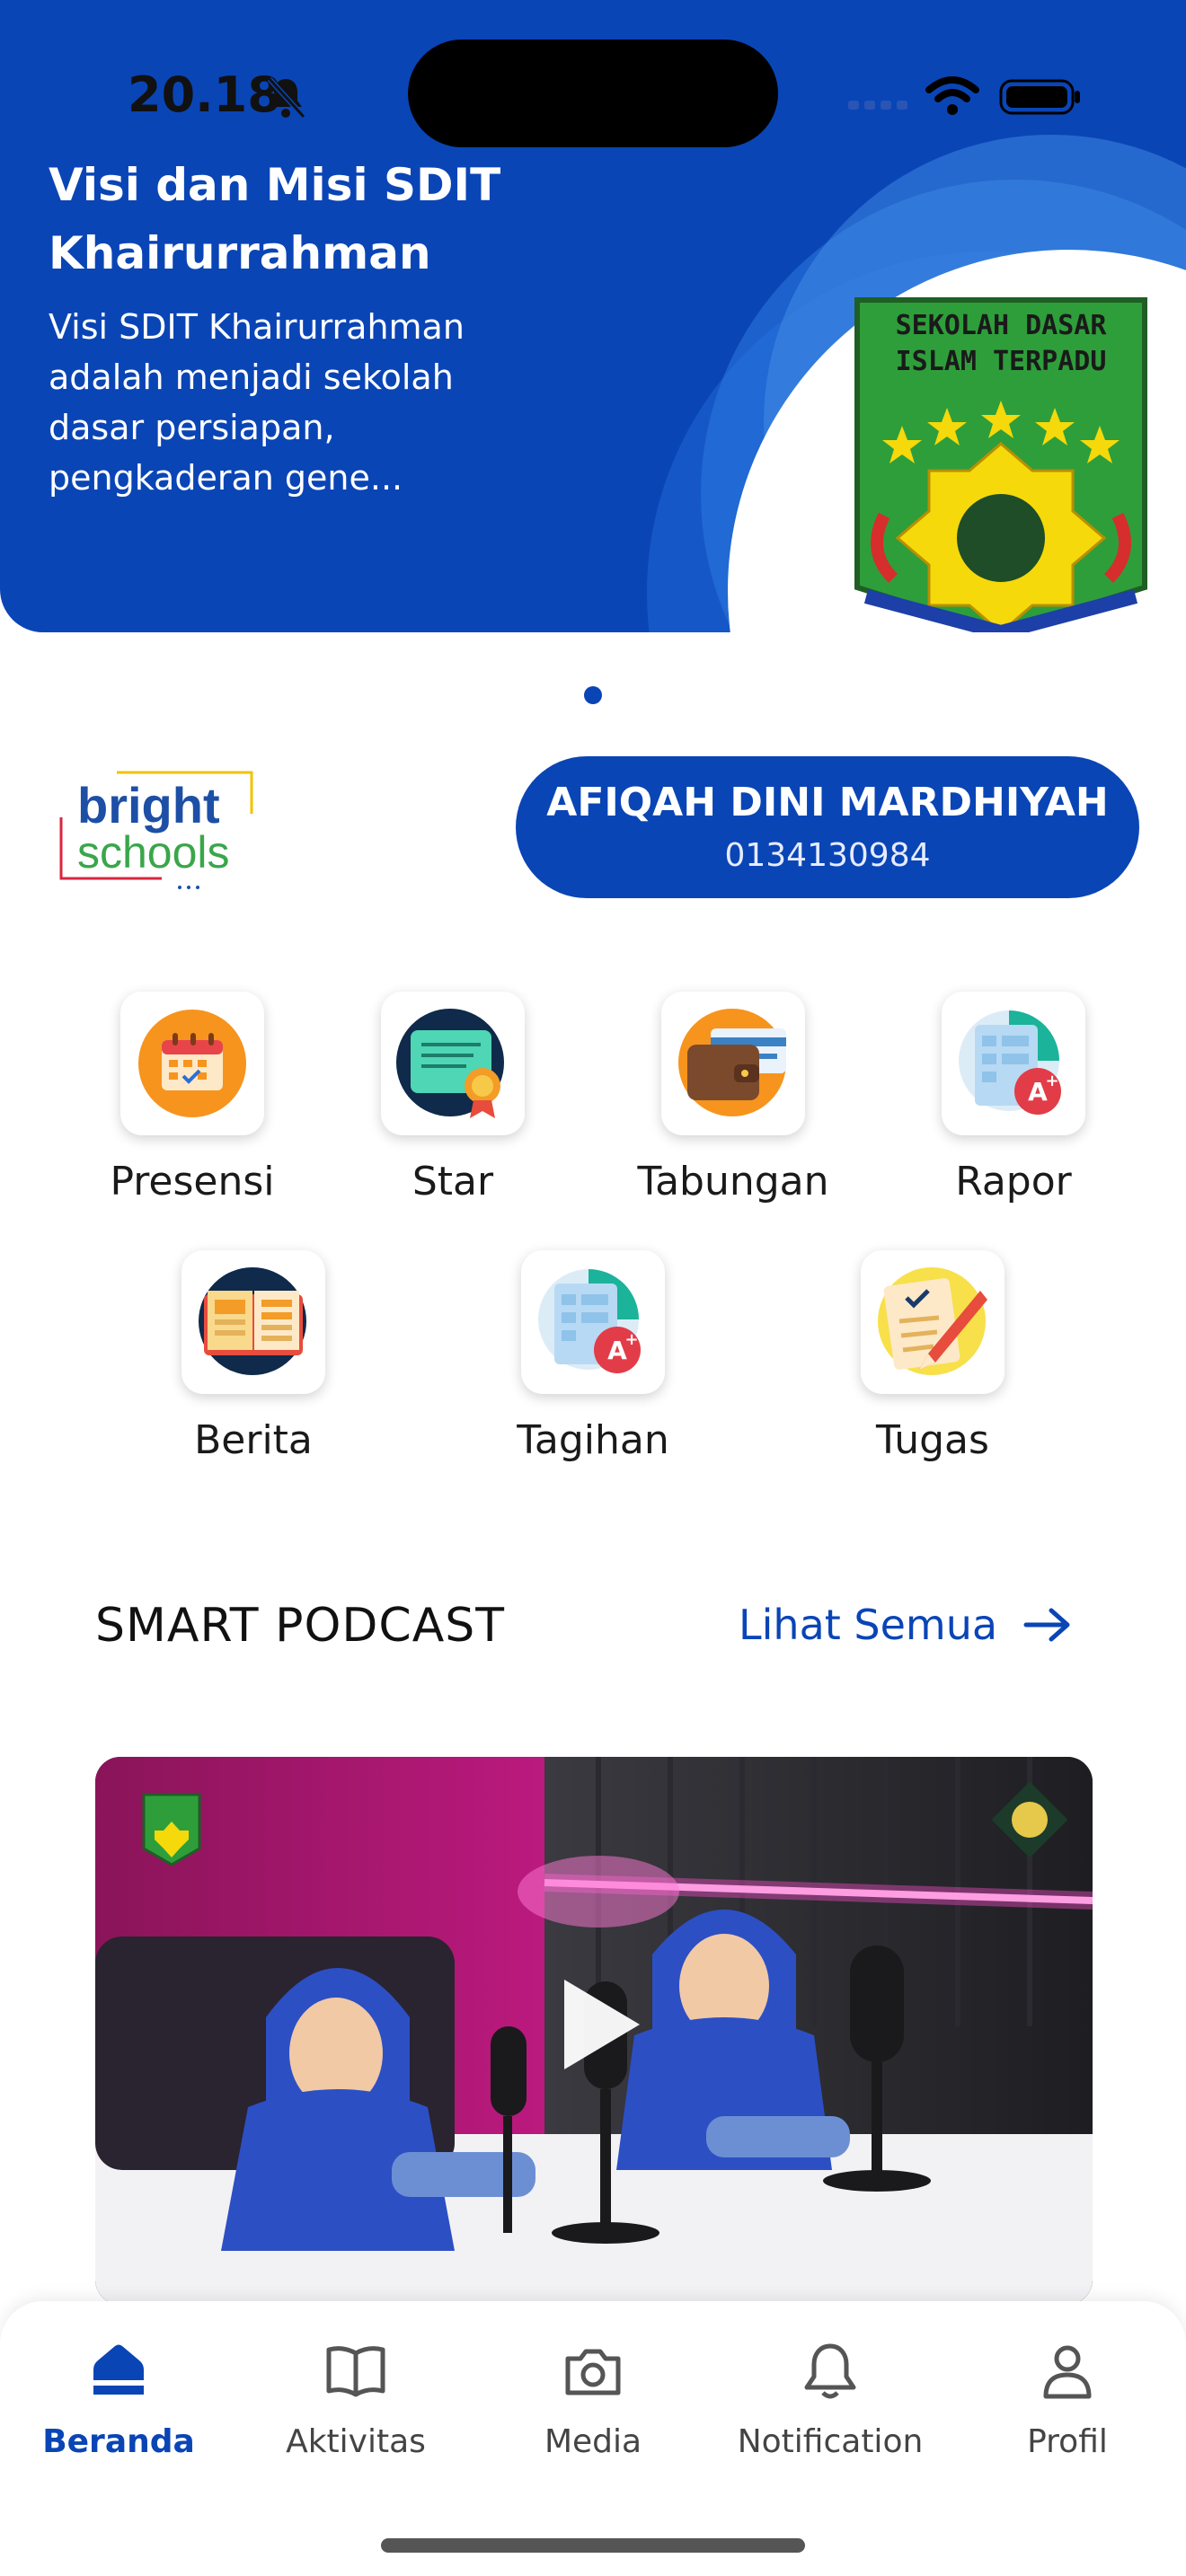 The width and height of the screenshot is (1186, 2576). I want to click on signal-icon, so click(877, 105).